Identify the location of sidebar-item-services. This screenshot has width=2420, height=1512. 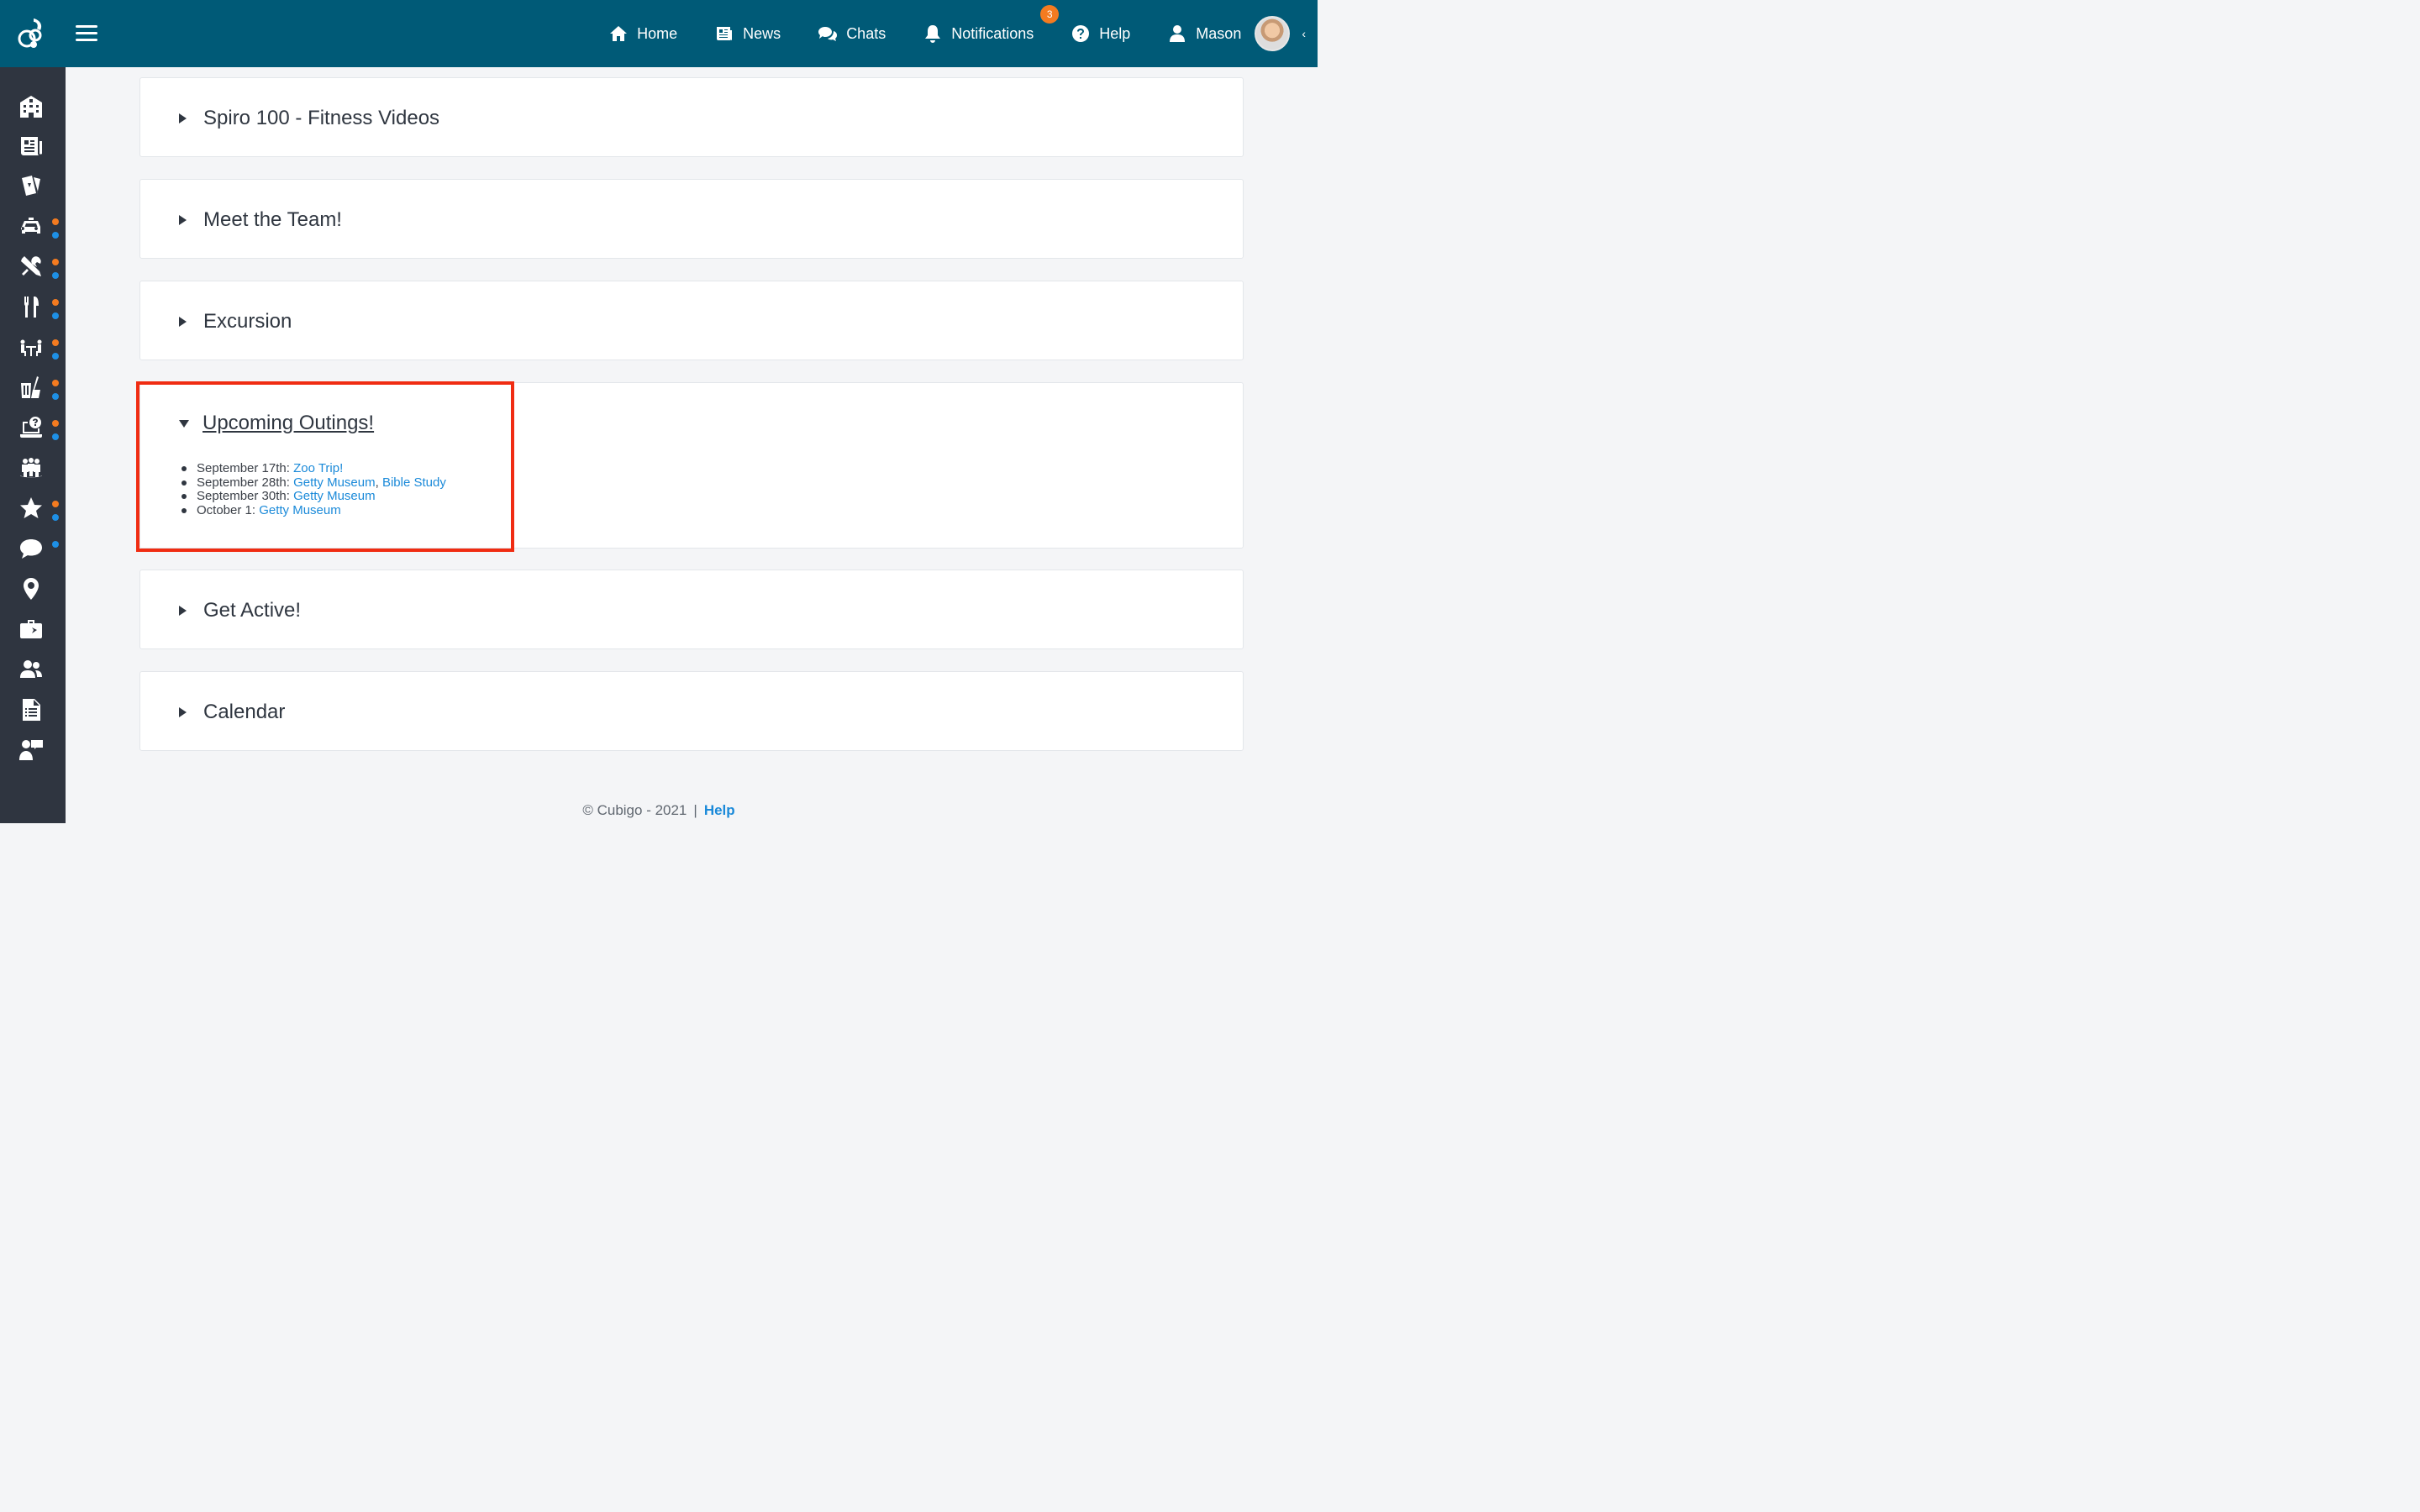
(33, 631).